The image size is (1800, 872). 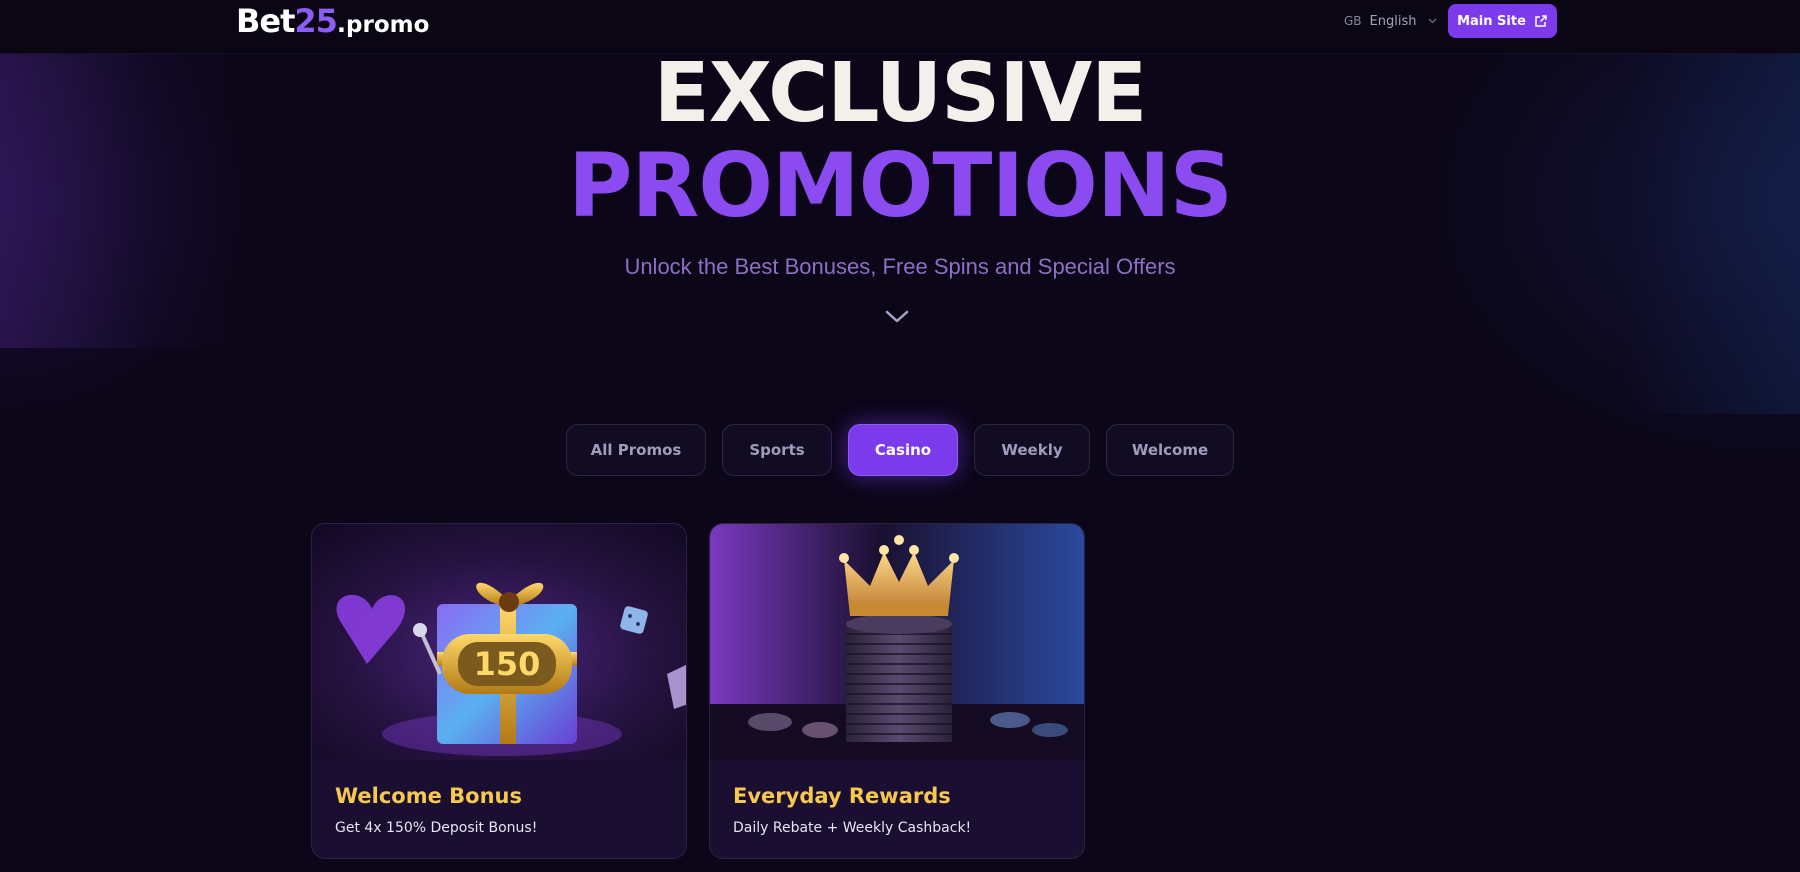 I want to click on tab-welcome: Welcome, so click(x=1170, y=450).